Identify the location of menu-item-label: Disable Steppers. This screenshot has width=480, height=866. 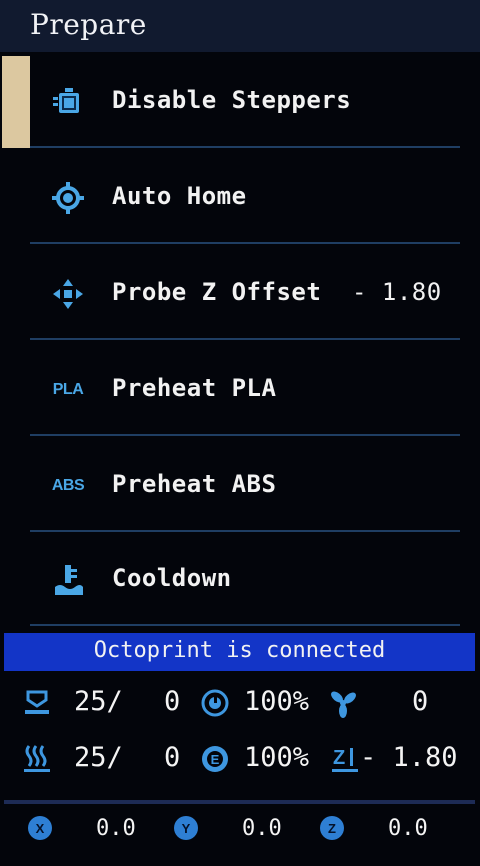
(232, 100).